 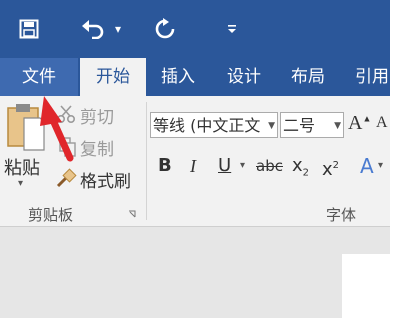 I want to click on annotation-arrow-icon, so click(x=57, y=129).